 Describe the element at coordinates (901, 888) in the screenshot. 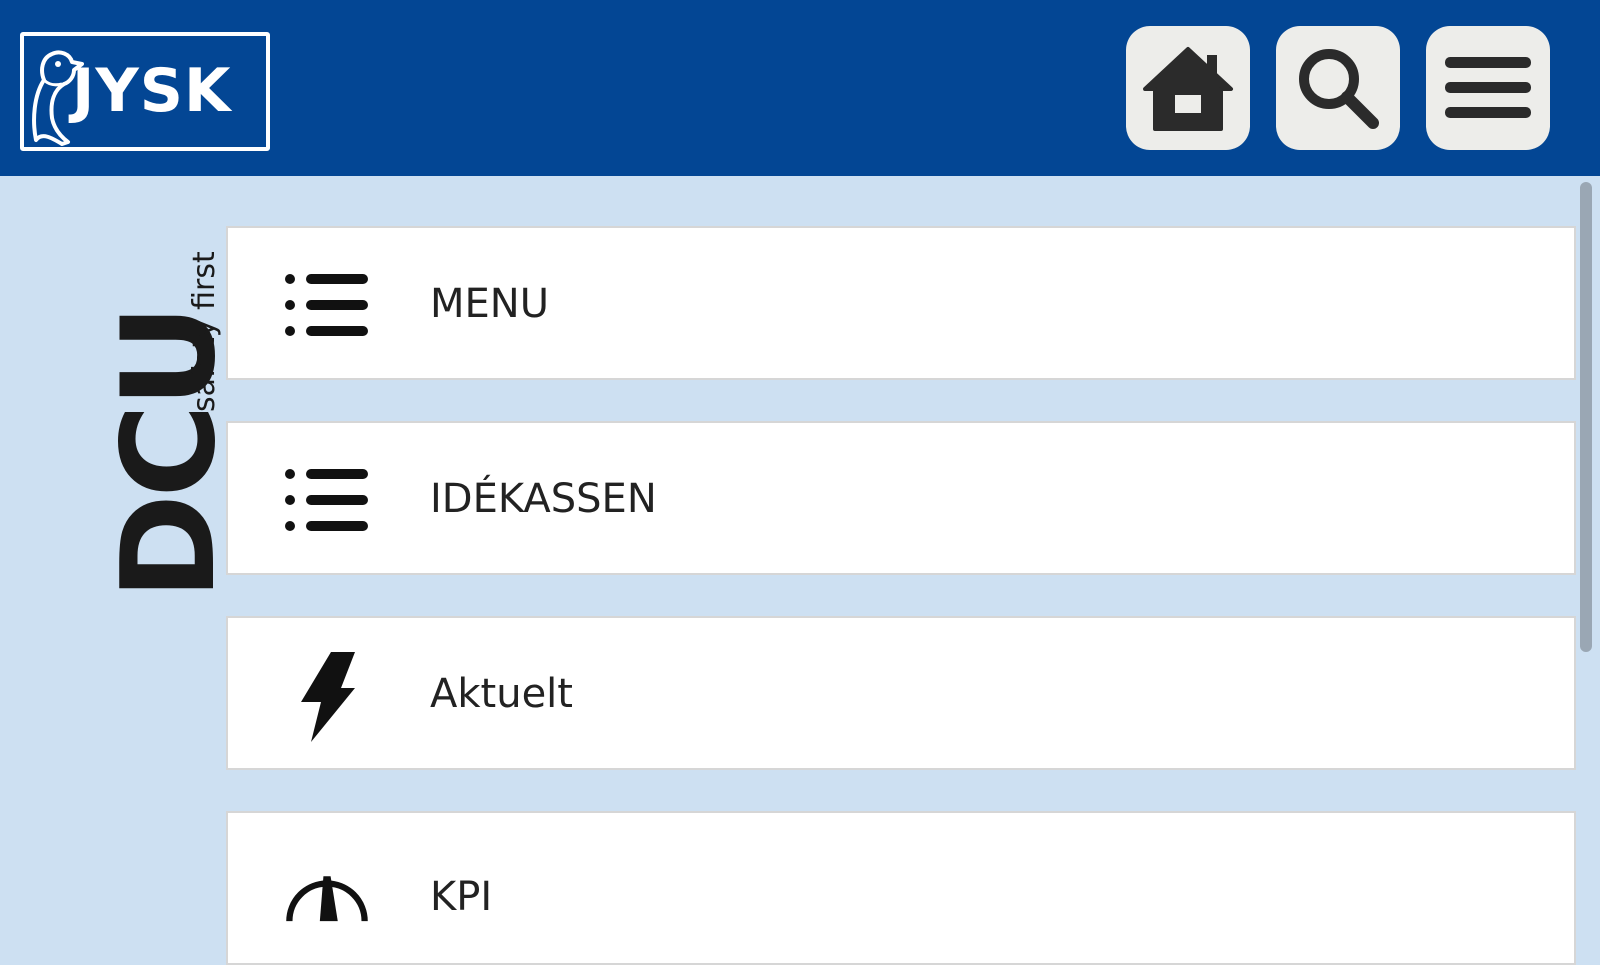

I see `menu-item-kpi: KPI` at that location.